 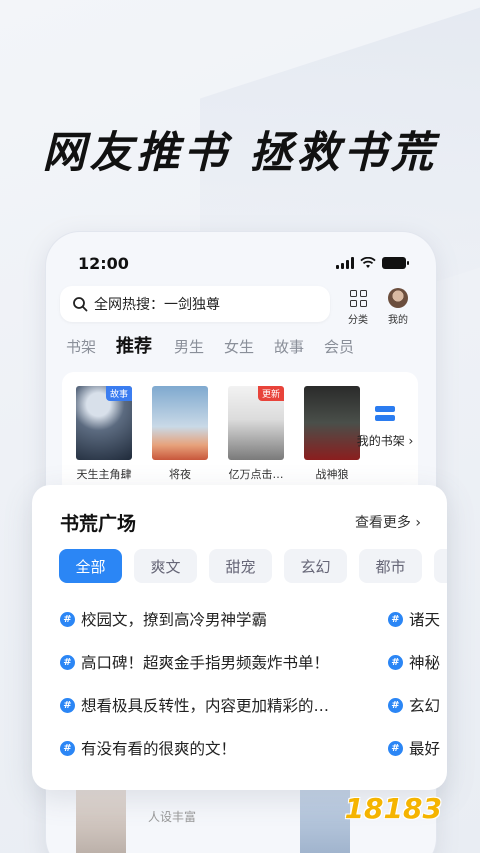 What do you see at coordinates (358, 298) in the screenshot?
I see `grid-icon` at bounding box center [358, 298].